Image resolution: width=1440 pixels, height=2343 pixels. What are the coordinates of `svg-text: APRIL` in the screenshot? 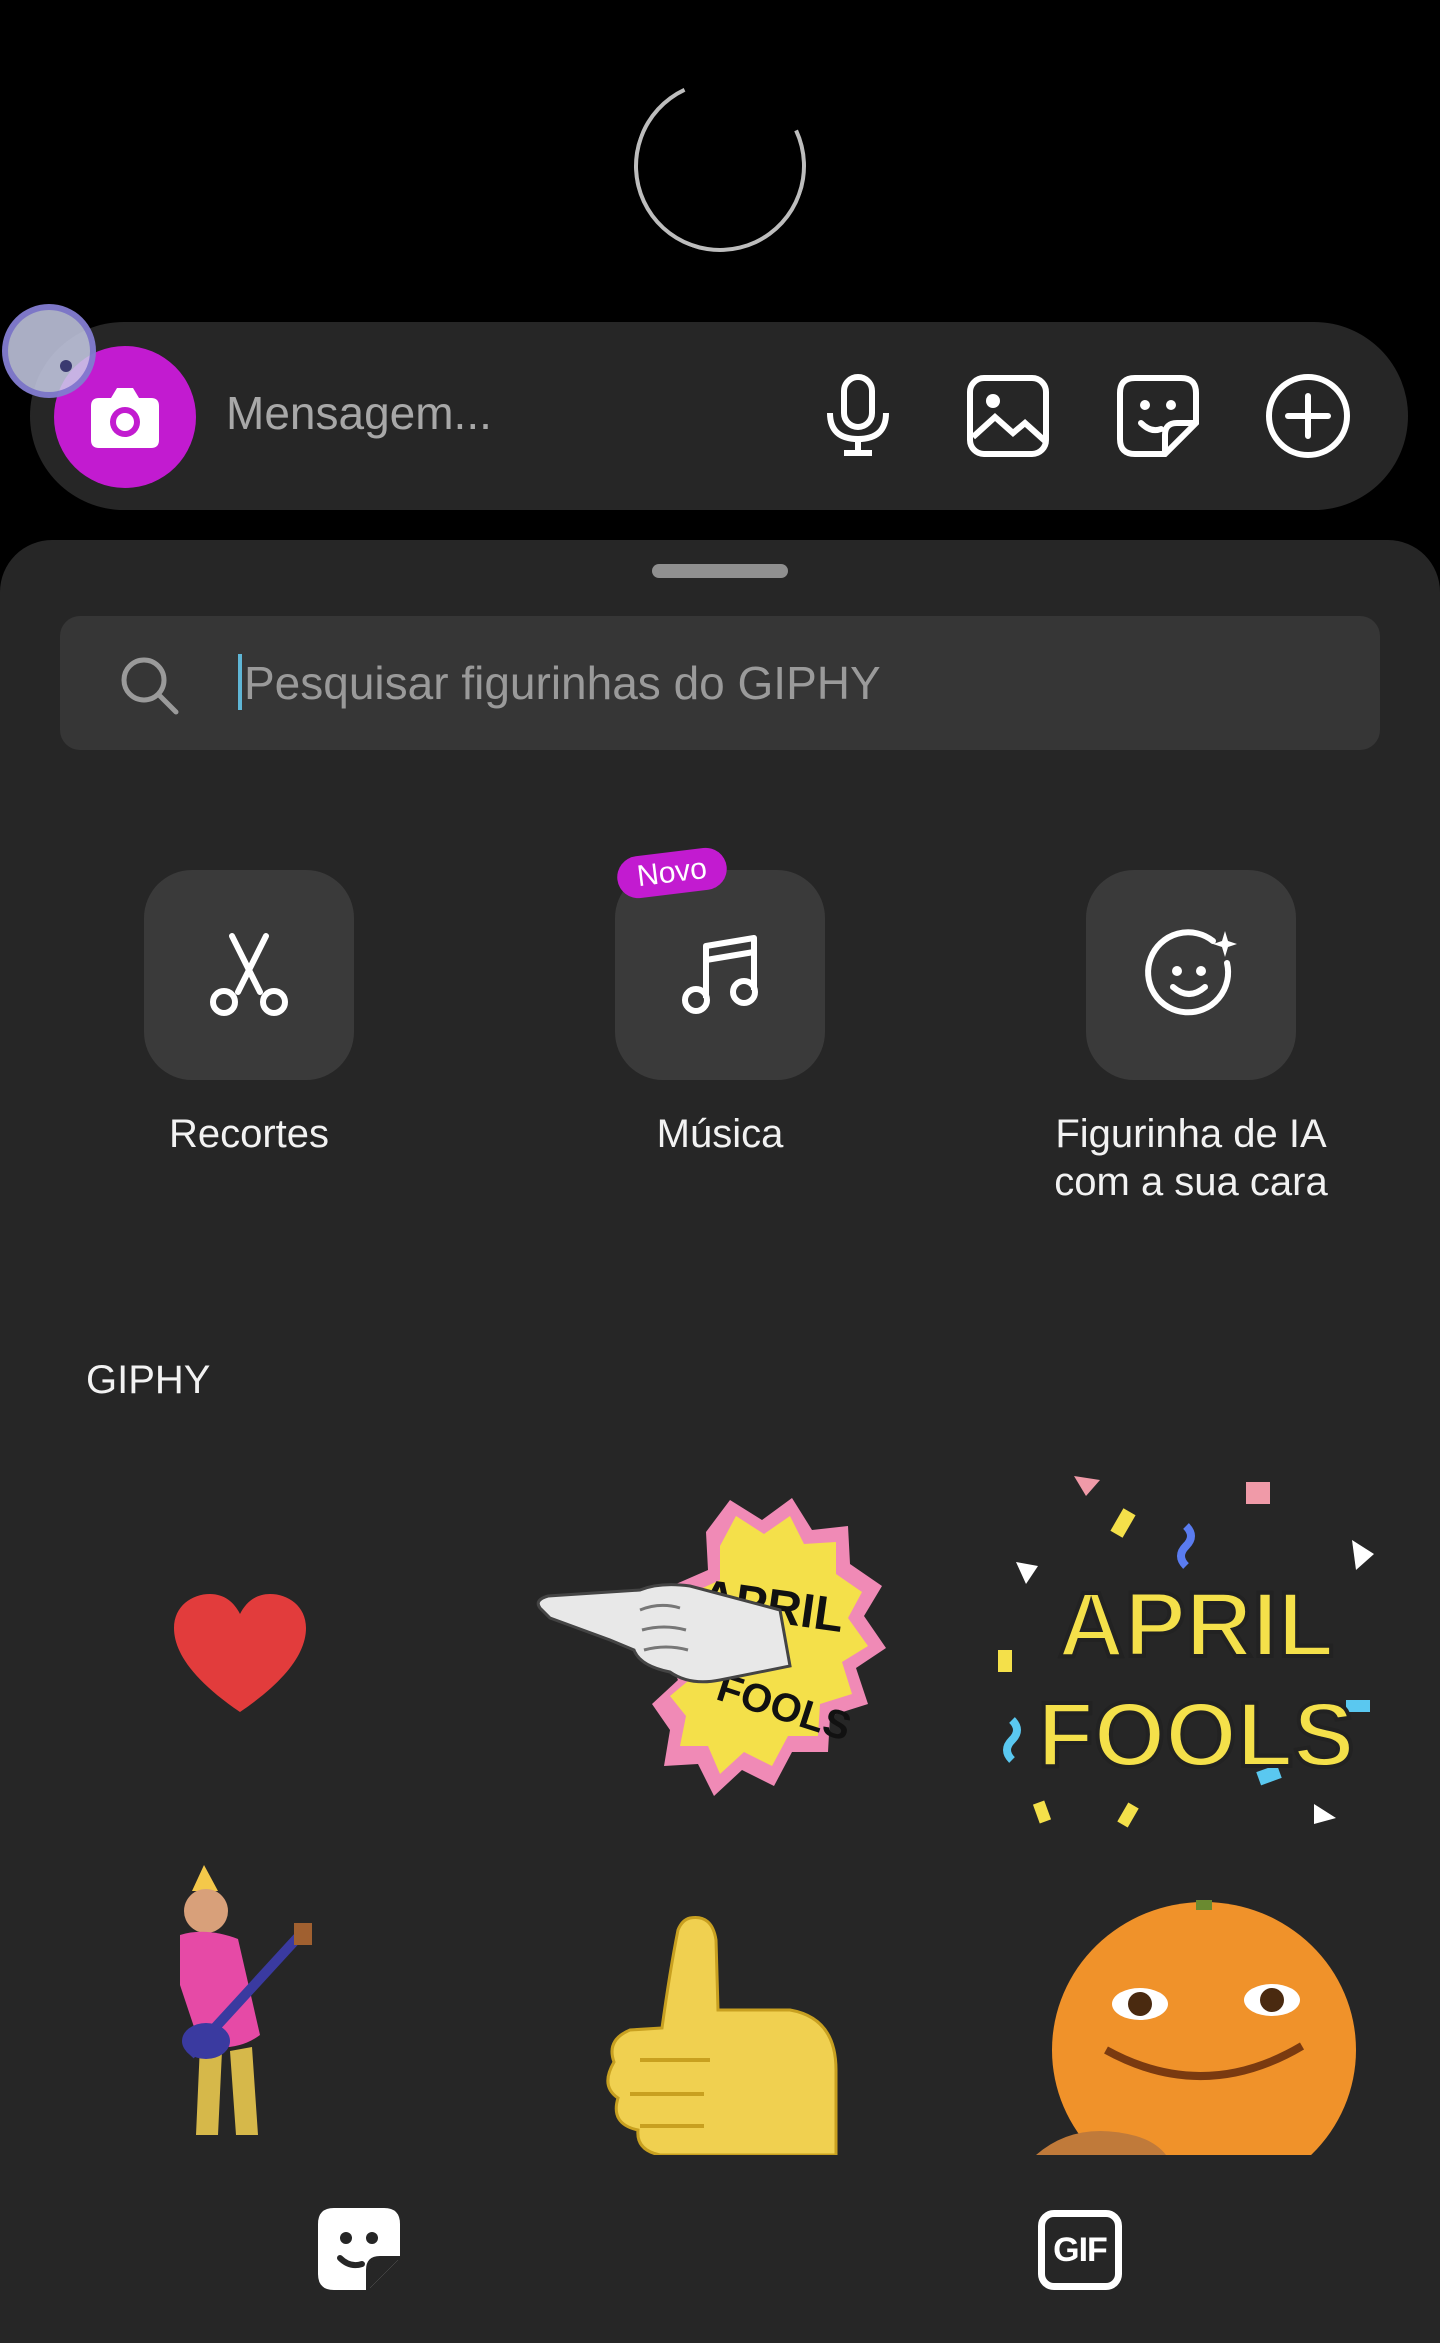 It's located at (1196, 1625).